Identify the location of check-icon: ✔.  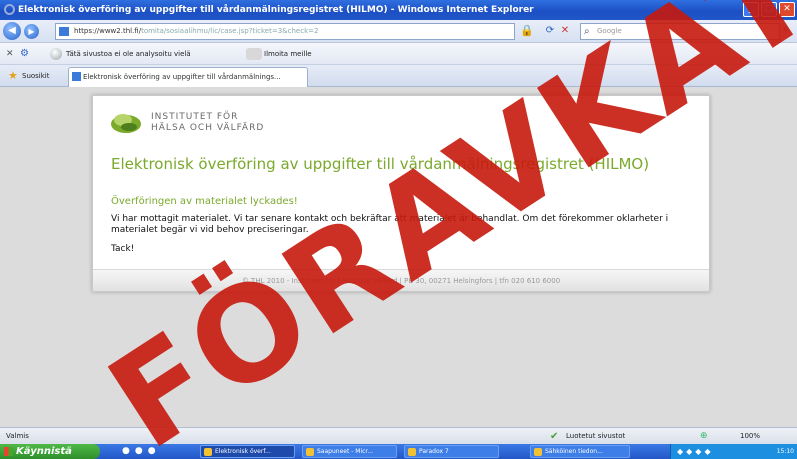
(554, 436).